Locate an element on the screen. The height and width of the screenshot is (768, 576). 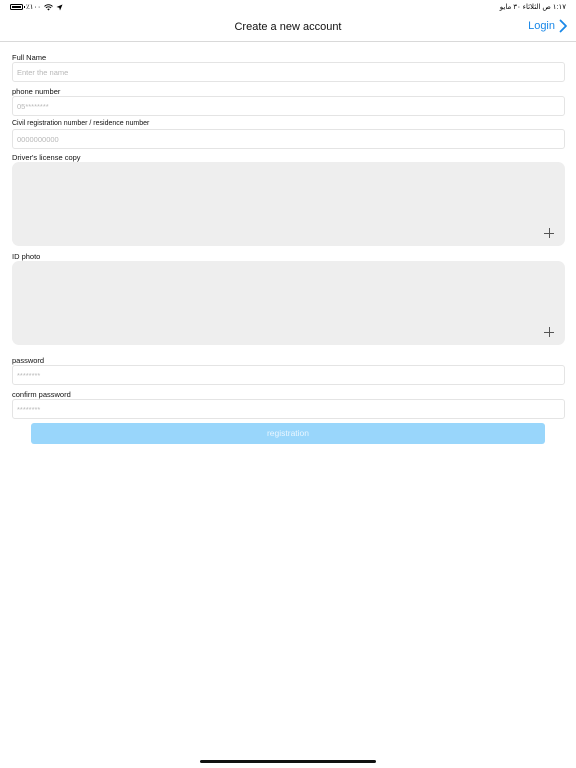
chevron-right-icon is located at coordinates (563, 26).